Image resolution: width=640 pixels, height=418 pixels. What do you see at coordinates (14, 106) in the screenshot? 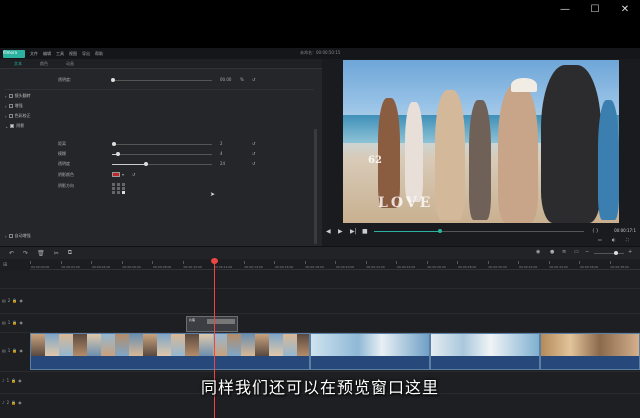
I see `section-enhance: › 增强` at bounding box center [14, 106].